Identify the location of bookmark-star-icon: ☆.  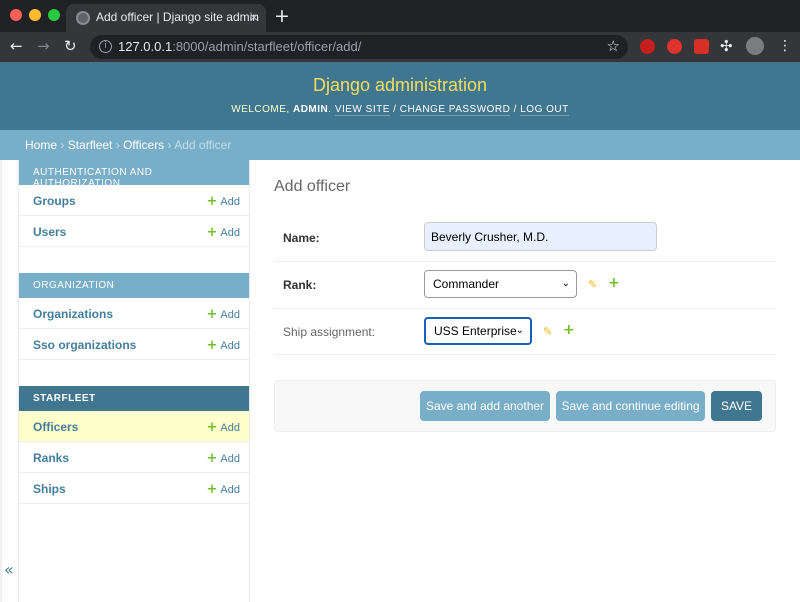
(613, 46).